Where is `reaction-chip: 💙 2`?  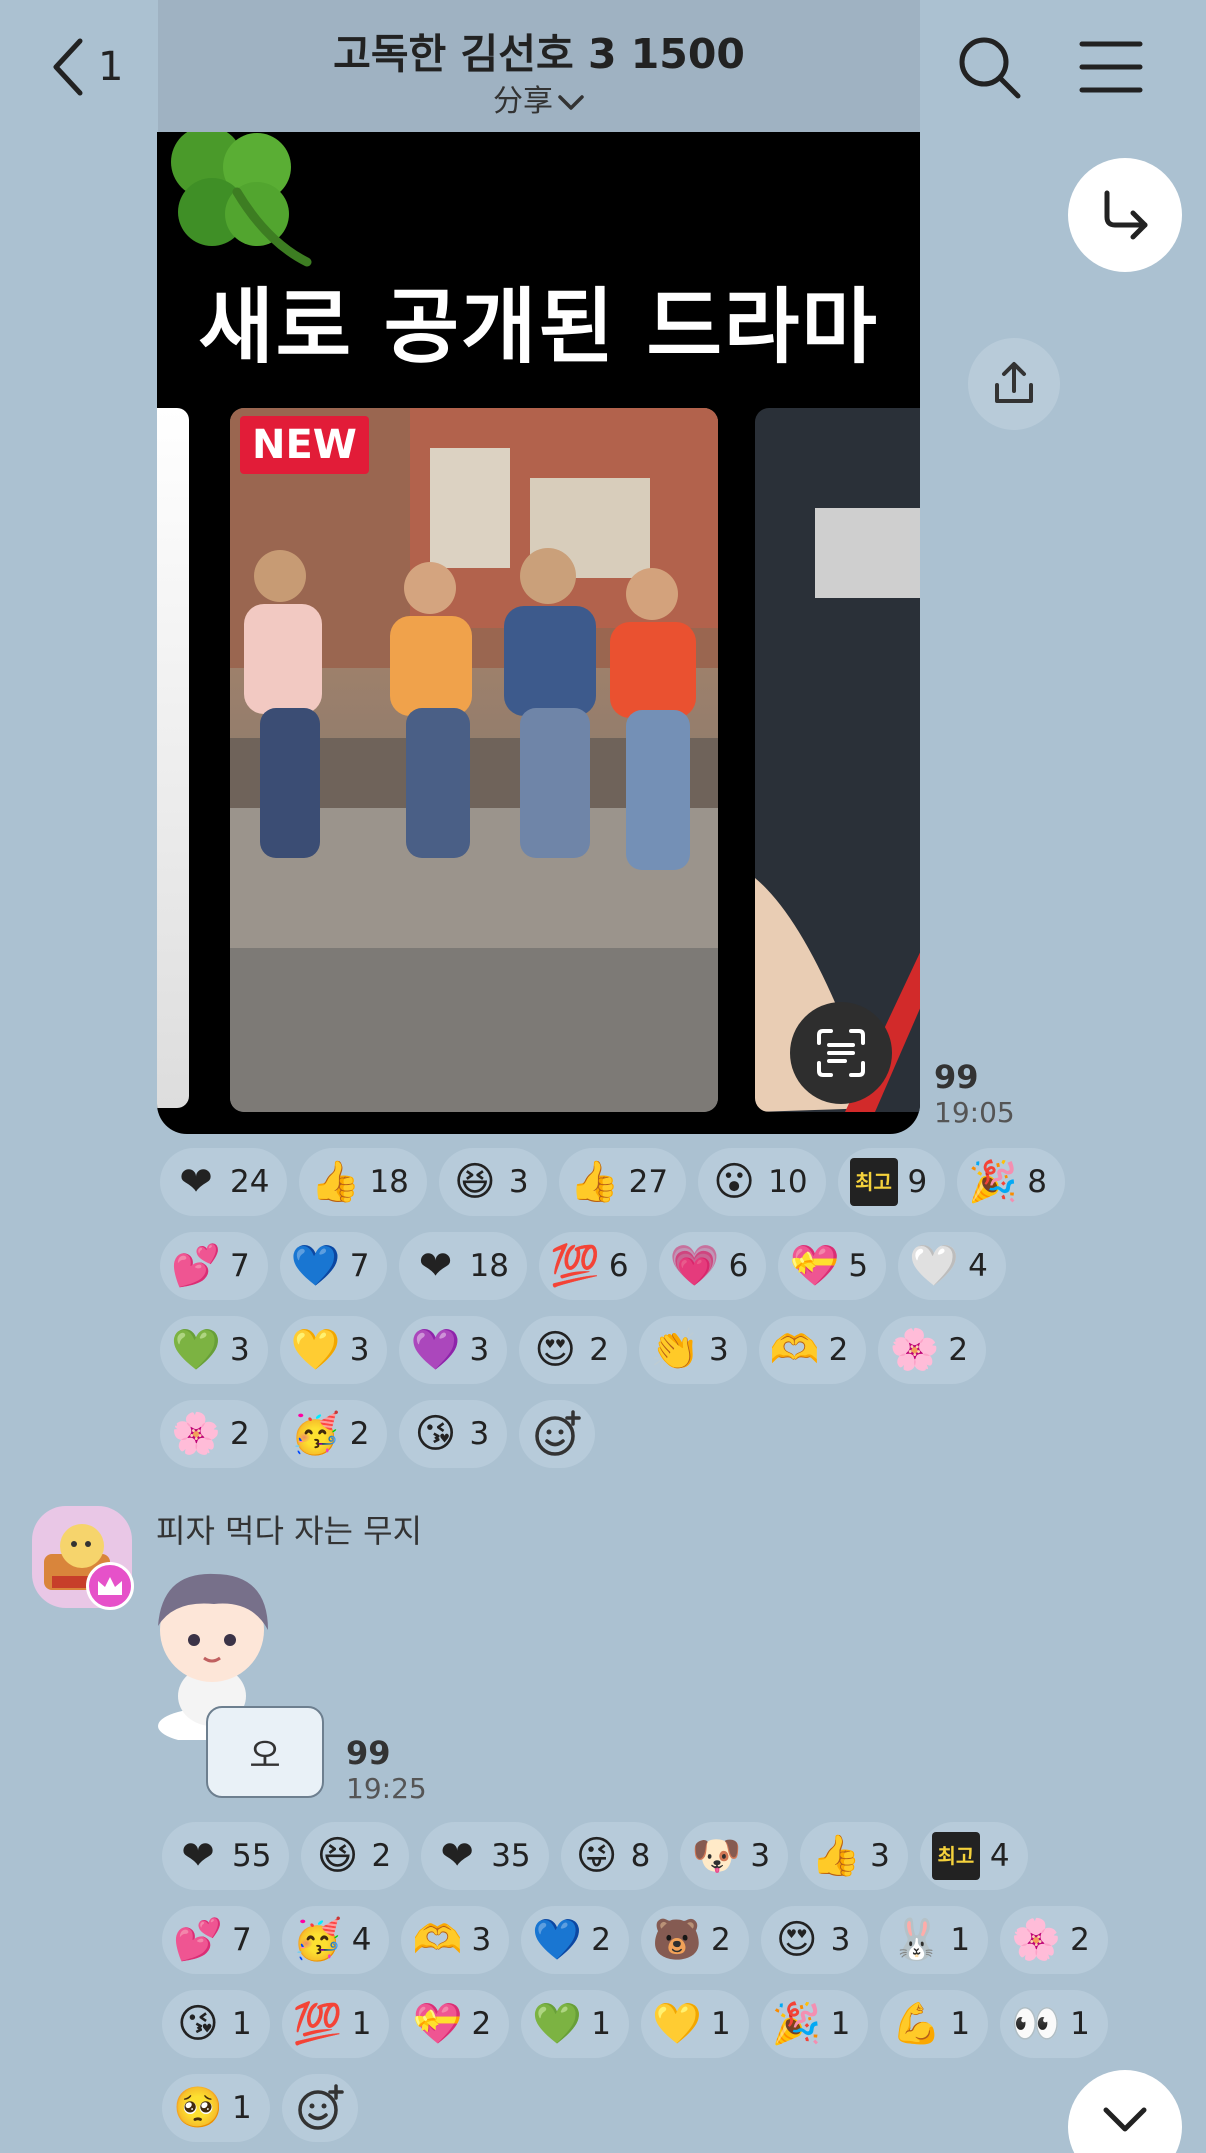 reaction-chip: 💙 2 is located at coordinates (575, 1940).